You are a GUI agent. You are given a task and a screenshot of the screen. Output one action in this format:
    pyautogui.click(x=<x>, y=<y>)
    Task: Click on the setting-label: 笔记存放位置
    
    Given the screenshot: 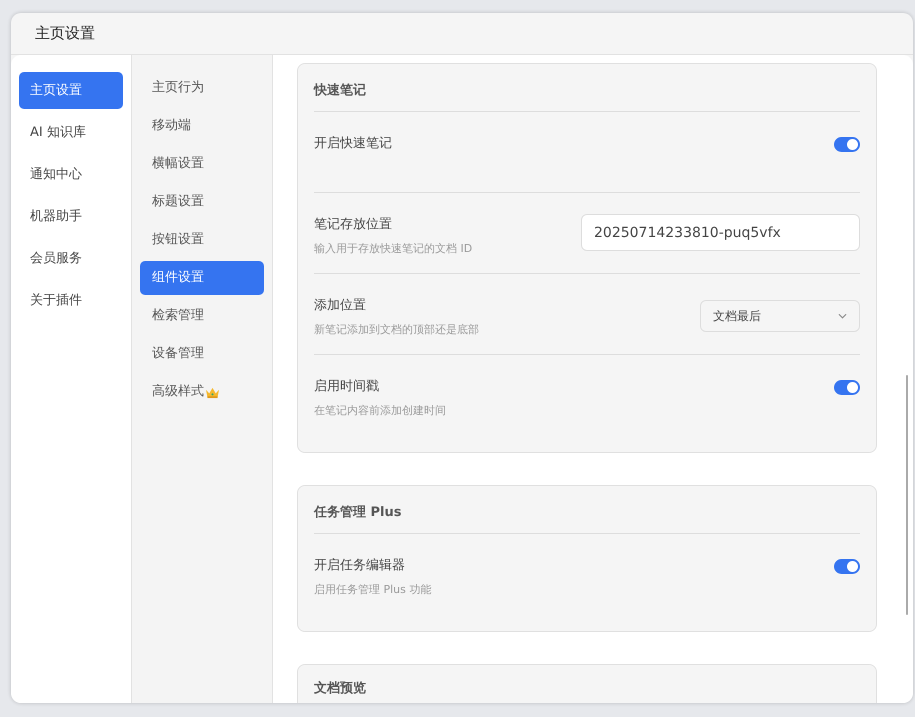 What is the action you would take?
    pyautogui.click(x=353, y=224)
    